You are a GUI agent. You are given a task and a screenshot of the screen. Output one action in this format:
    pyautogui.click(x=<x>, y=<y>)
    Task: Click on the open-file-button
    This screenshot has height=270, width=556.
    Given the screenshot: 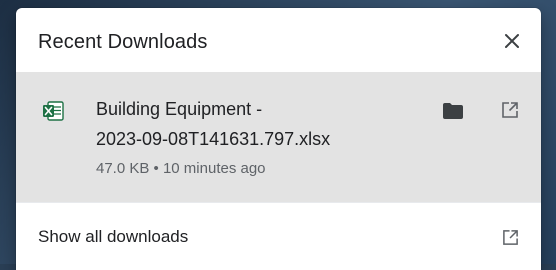 What is the action you would take?
    pyautogui.click(x=510, y=110)
    